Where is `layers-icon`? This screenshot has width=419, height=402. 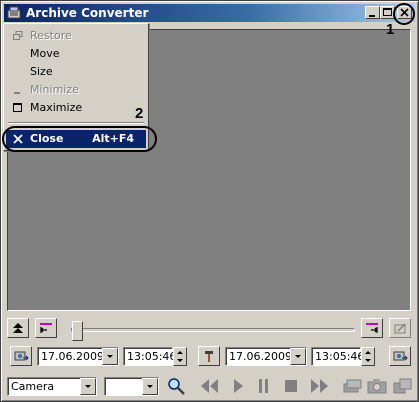
layers-icon is located at coordinates (352, 386).